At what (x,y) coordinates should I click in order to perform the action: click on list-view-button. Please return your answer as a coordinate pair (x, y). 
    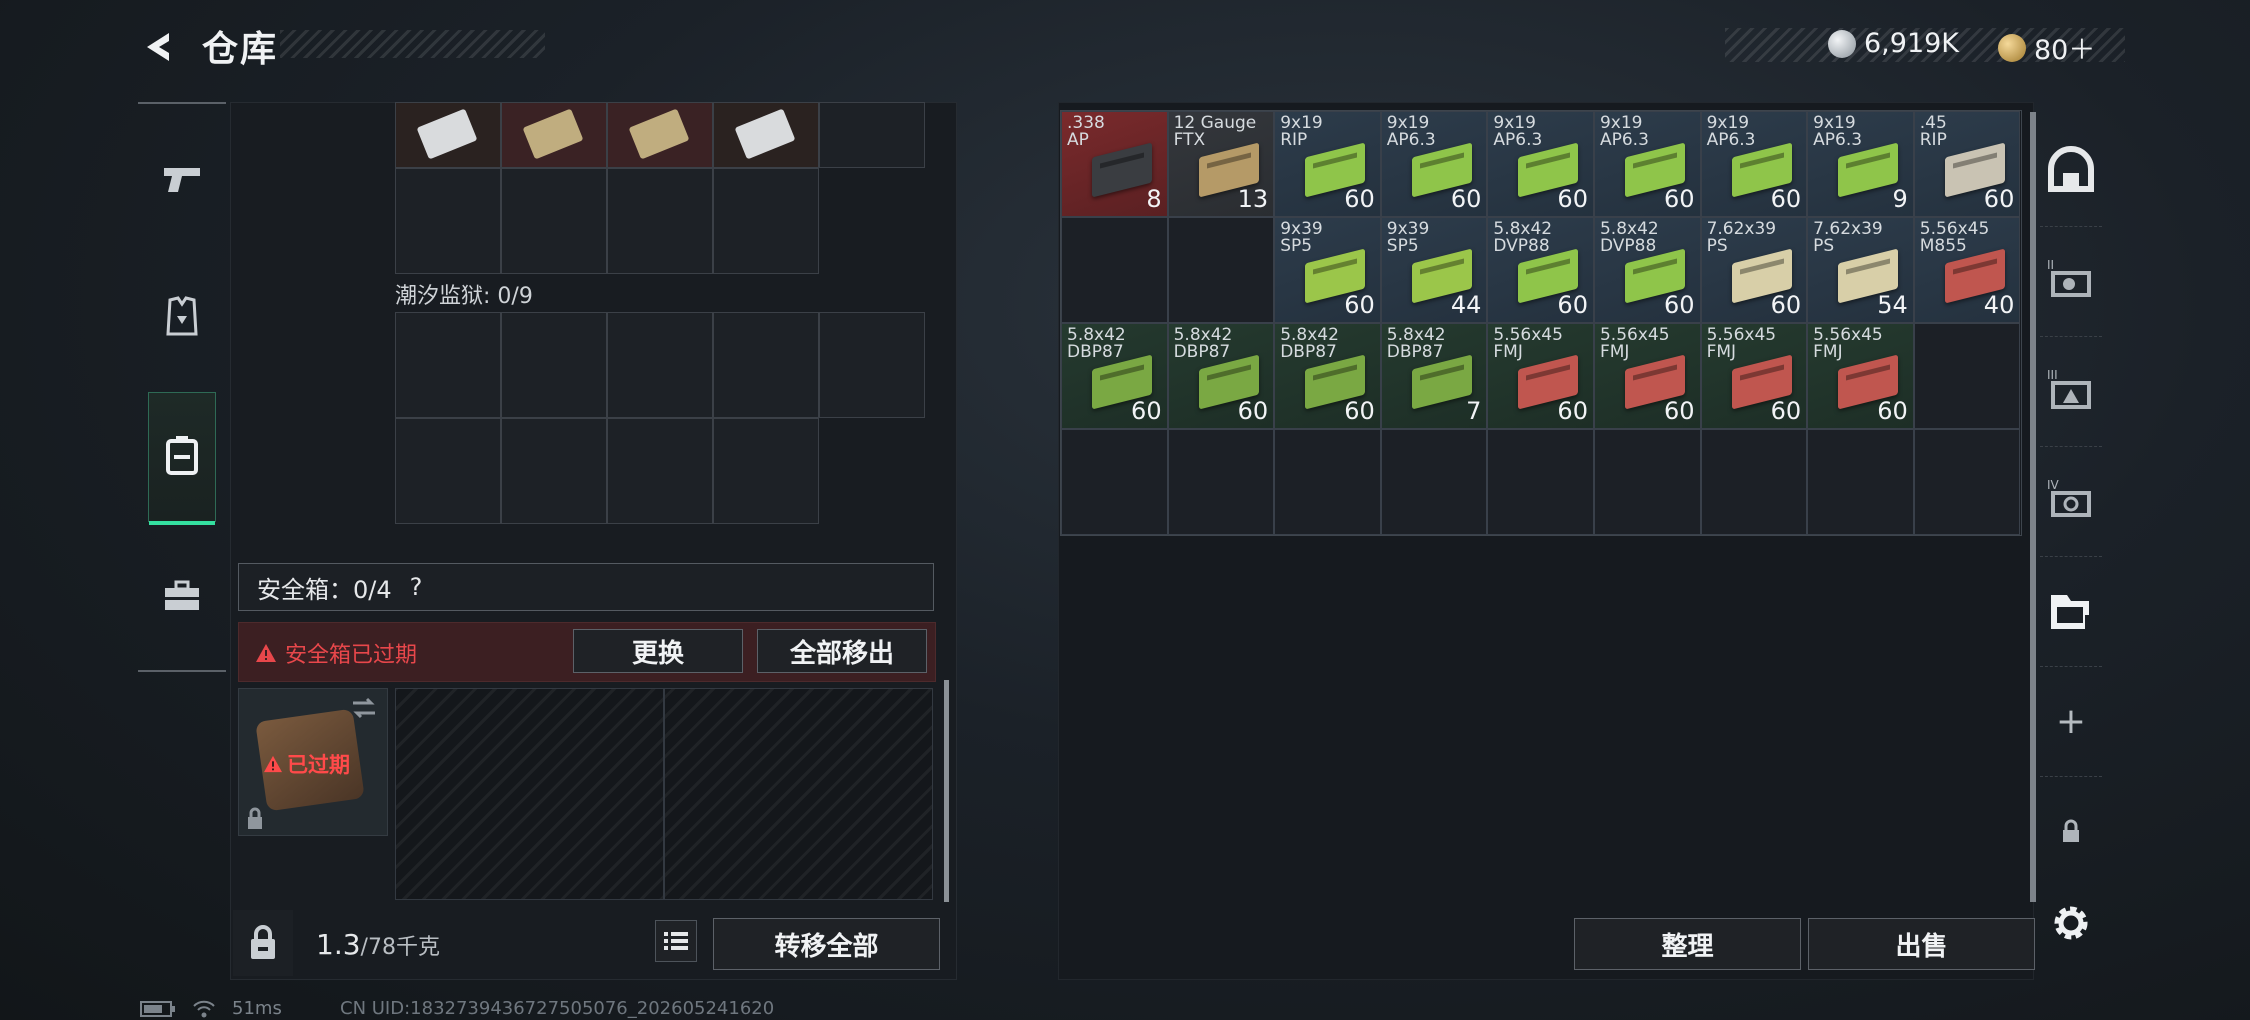
    Looking at the image, I should click on (676, 941).